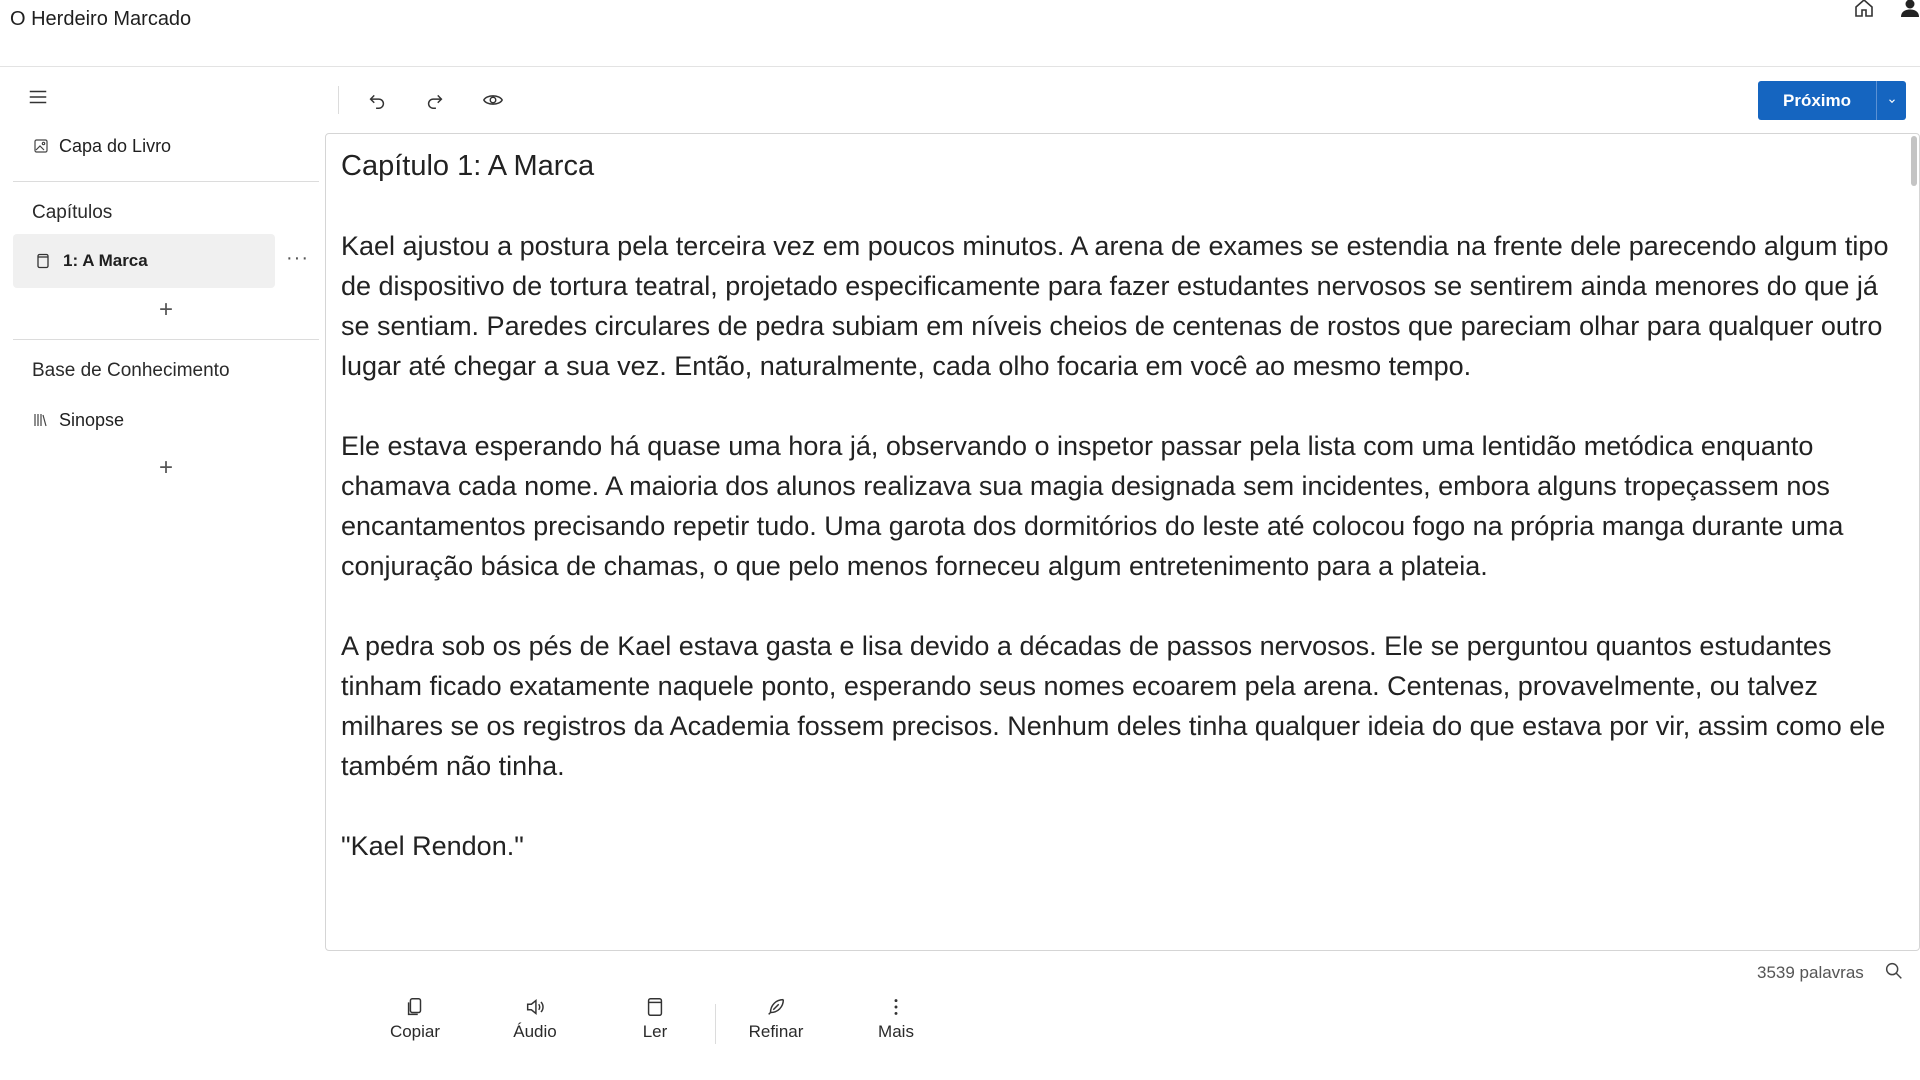  Describe the element at coordinates (297, 258) in the screenshot. I see `chapter-more-icon: ···` at that location.